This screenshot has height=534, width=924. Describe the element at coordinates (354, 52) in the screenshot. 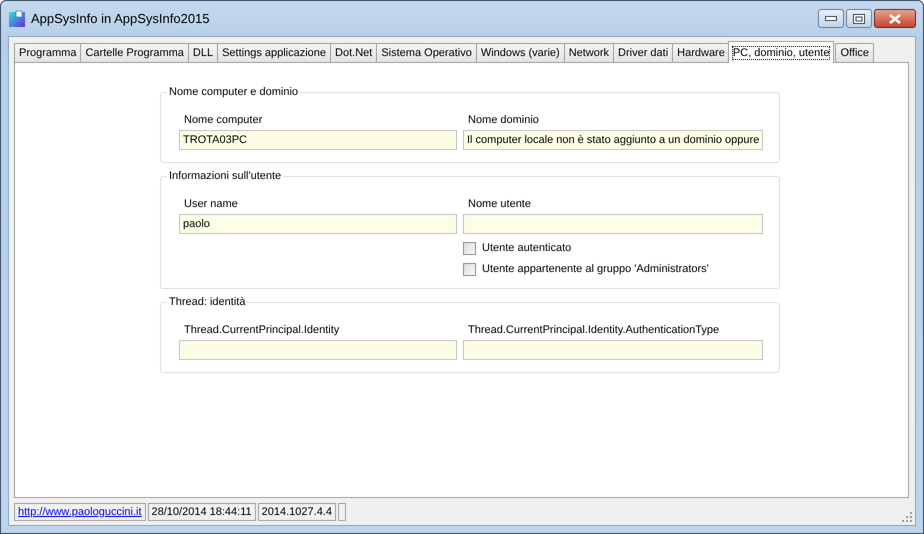

I see `tab: Dot.Net` at that location.